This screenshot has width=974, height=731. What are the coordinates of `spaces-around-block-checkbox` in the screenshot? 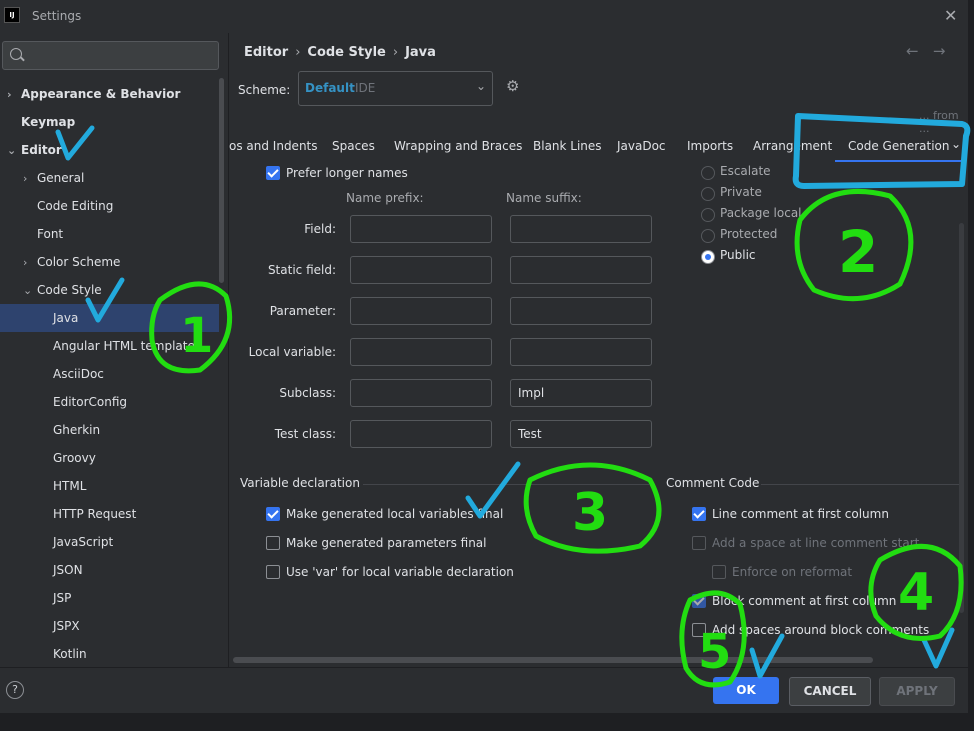 It's located at (699, 630).